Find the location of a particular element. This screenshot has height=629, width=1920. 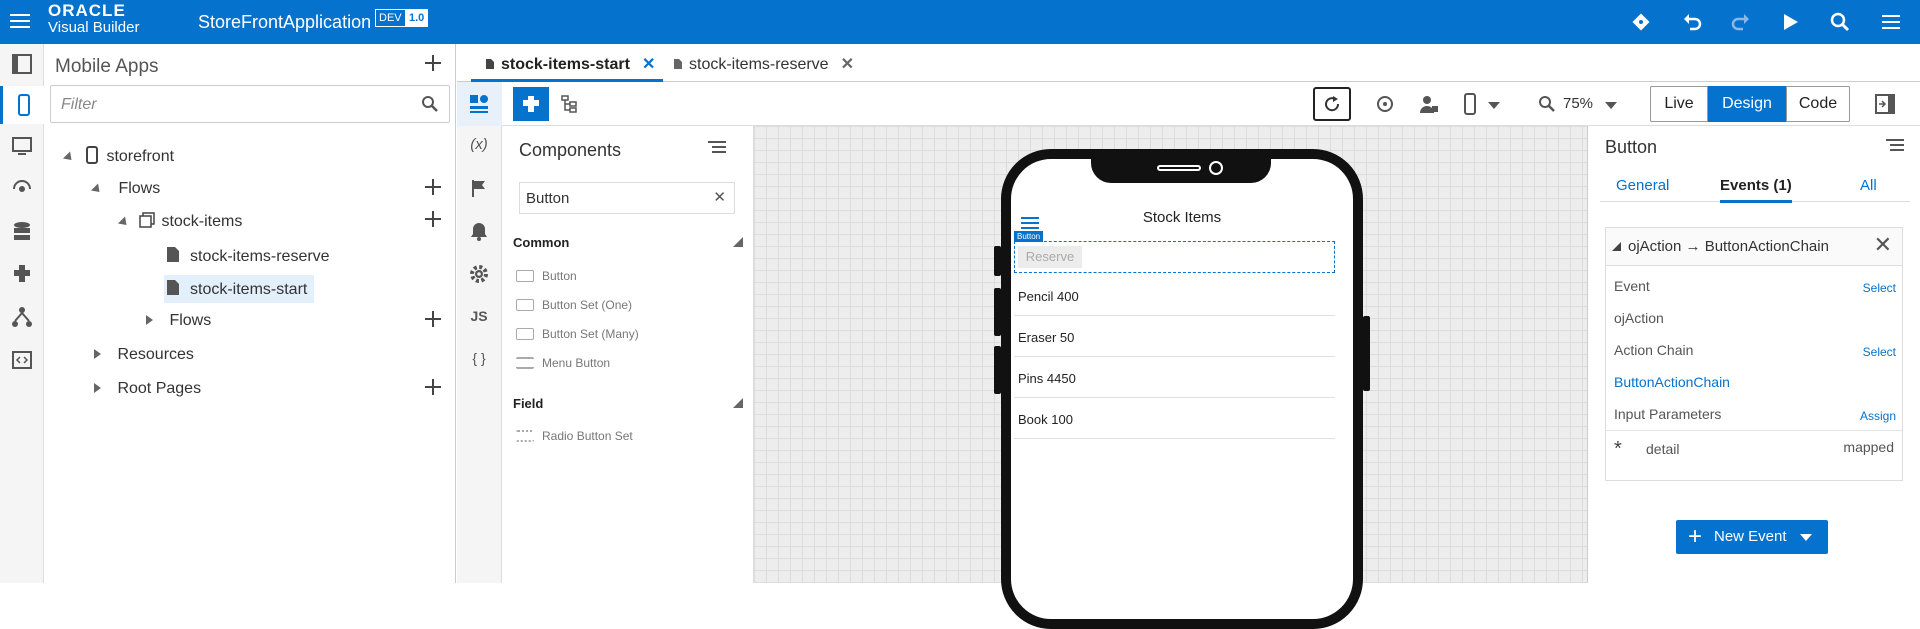

tree-item-stock-items-start: stock-items-start is located at coordinates (236, 289).